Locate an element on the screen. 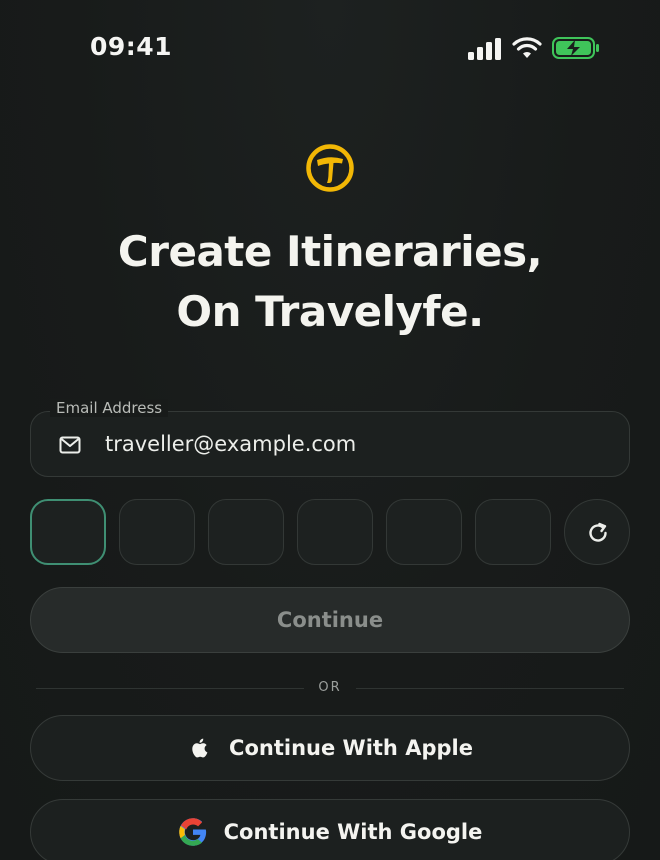 This screenshot has height=860, width=660. continue-with-apple-button: Continue With Apple is located at coordinates (330, 748).